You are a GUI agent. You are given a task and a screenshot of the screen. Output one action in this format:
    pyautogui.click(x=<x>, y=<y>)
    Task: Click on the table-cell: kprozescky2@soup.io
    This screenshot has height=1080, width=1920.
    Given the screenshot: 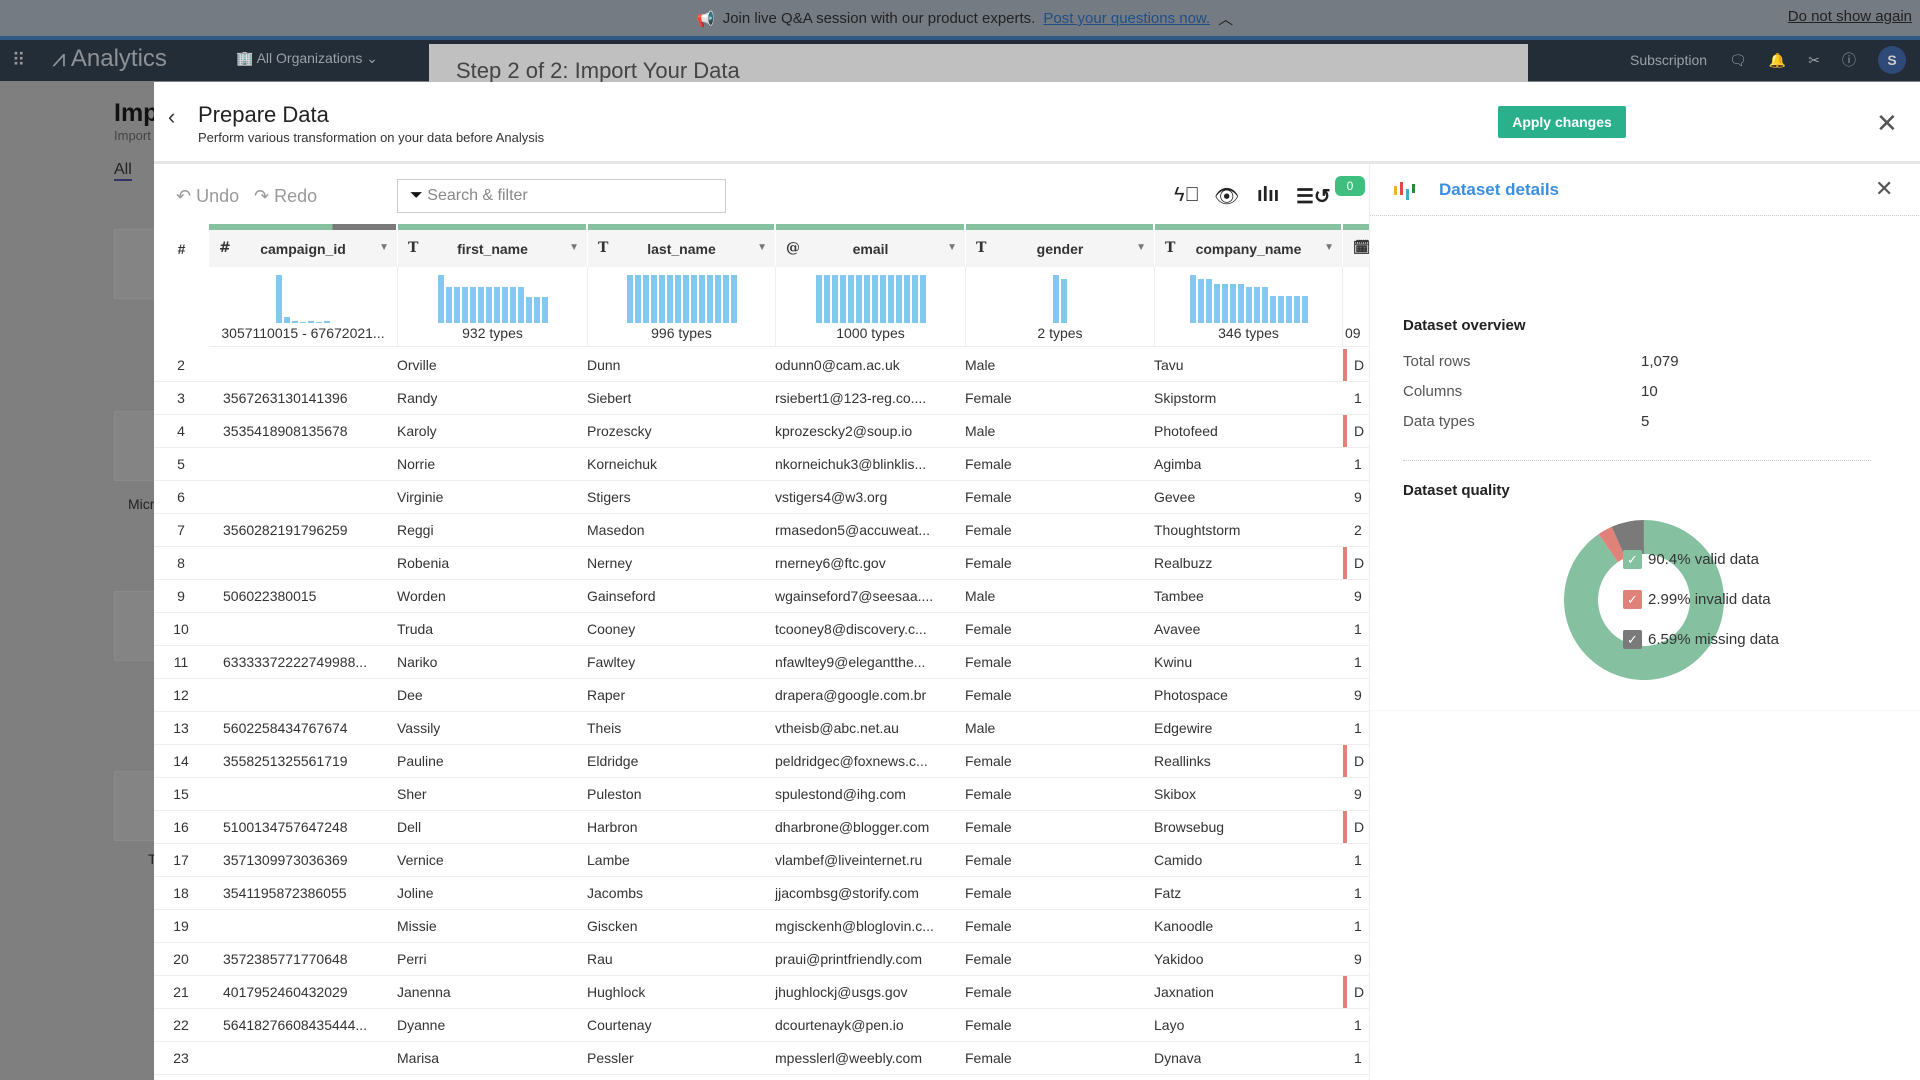 What is the action you would take?
    pyautogui.click(x=843, y=431)
    